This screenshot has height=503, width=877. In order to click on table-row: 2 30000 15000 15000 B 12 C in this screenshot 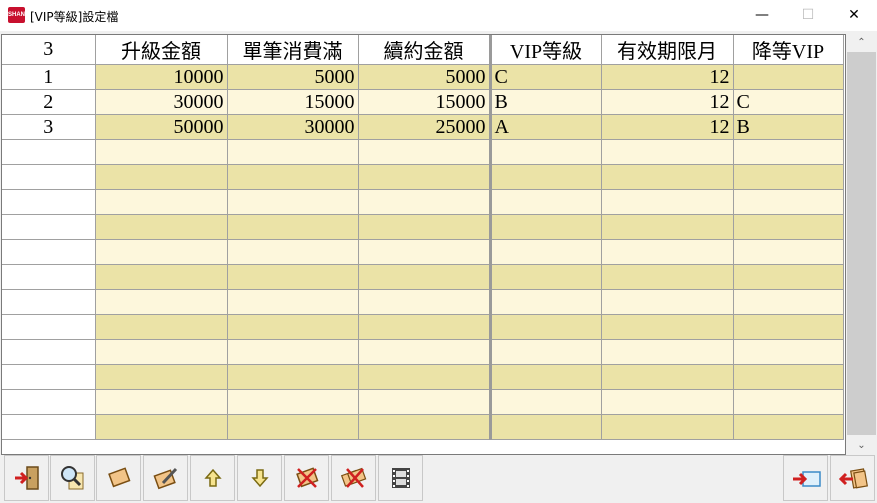, I will do `click(423, 102)`.